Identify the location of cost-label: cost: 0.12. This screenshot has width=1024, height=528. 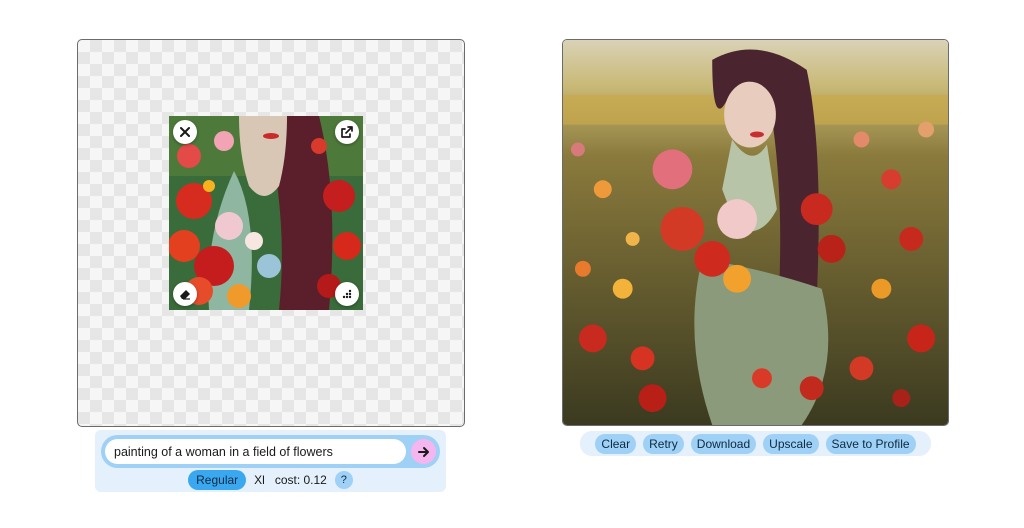
(300, 480).